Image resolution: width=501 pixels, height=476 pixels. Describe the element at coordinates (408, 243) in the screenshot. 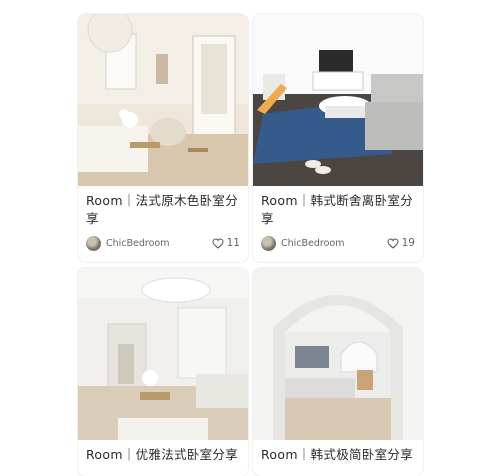

I see `like-count: 19` at that location.